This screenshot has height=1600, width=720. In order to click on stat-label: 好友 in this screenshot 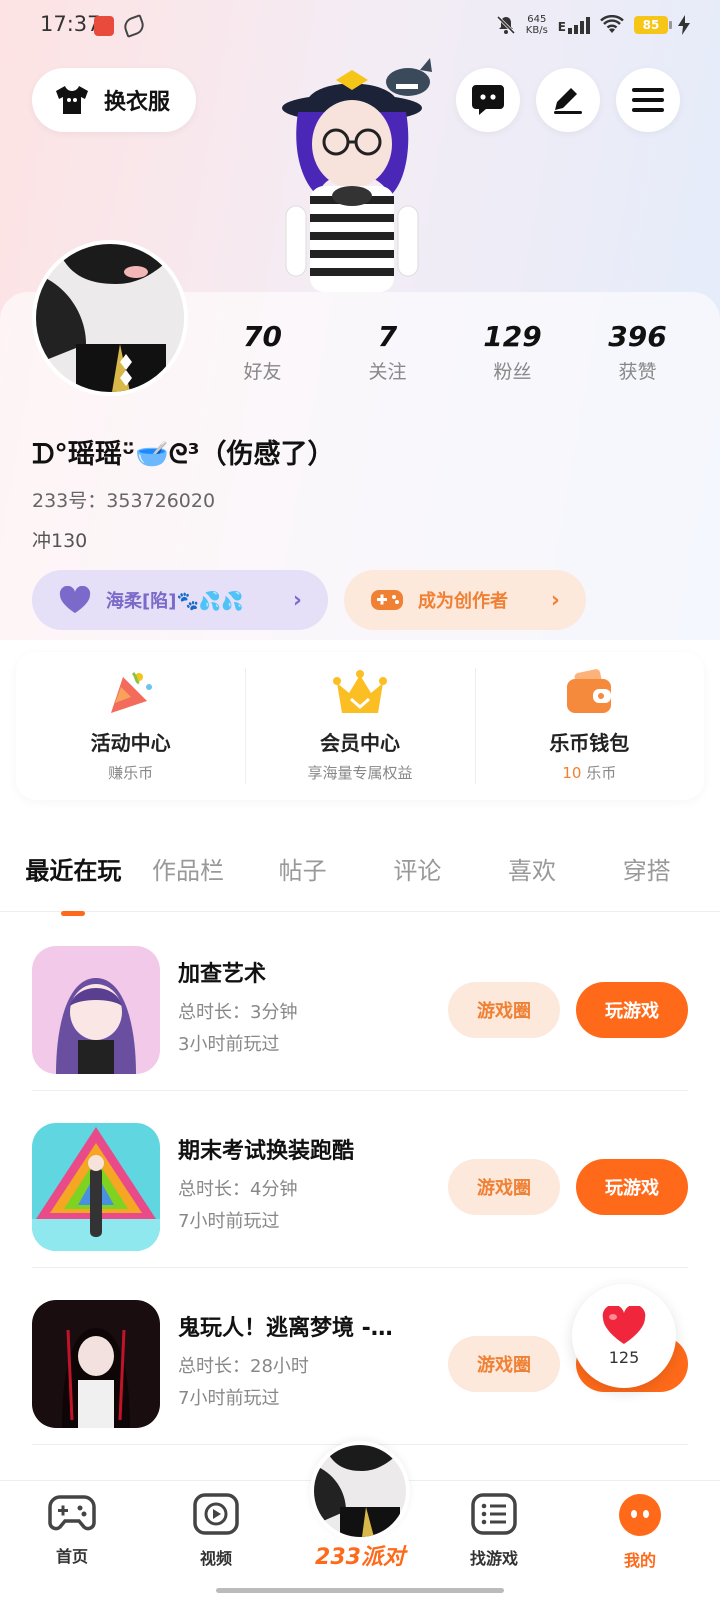, I will do `click(262, 372)`.